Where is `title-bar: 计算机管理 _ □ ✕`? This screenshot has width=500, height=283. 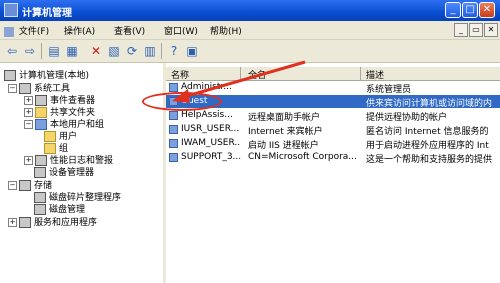
title-bar: 计算机管理 _ □ ✕ is located at coordinates (250, 10).